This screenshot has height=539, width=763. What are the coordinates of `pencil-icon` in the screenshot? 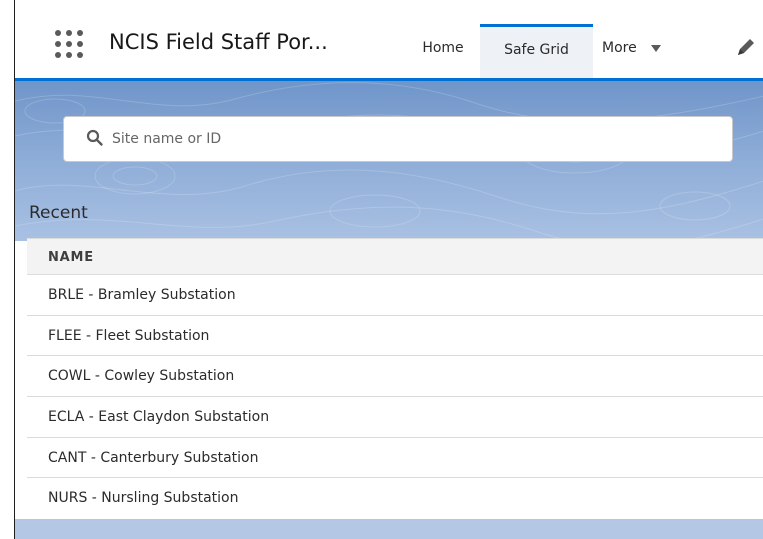 It's located at (746, 47).